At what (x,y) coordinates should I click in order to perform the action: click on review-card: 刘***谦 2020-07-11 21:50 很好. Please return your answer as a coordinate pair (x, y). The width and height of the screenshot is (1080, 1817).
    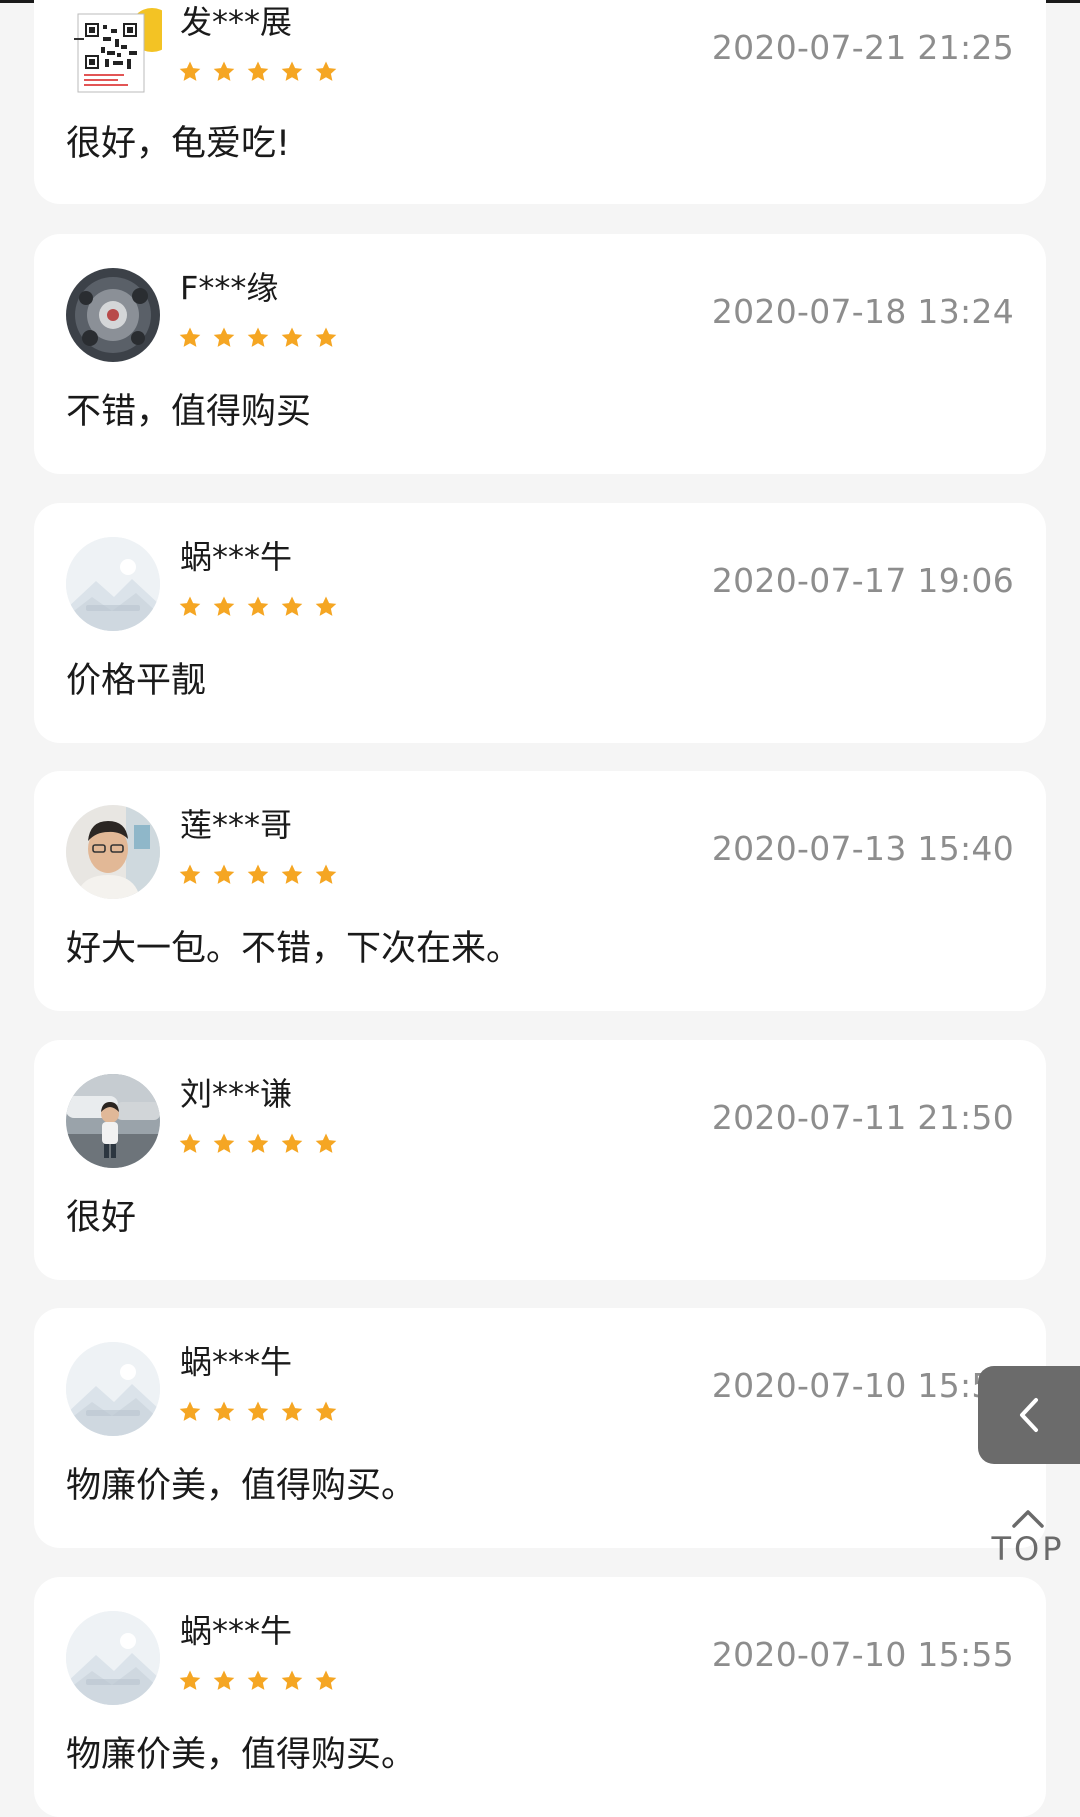
    Looking at the image, I should click on (540, 1160).